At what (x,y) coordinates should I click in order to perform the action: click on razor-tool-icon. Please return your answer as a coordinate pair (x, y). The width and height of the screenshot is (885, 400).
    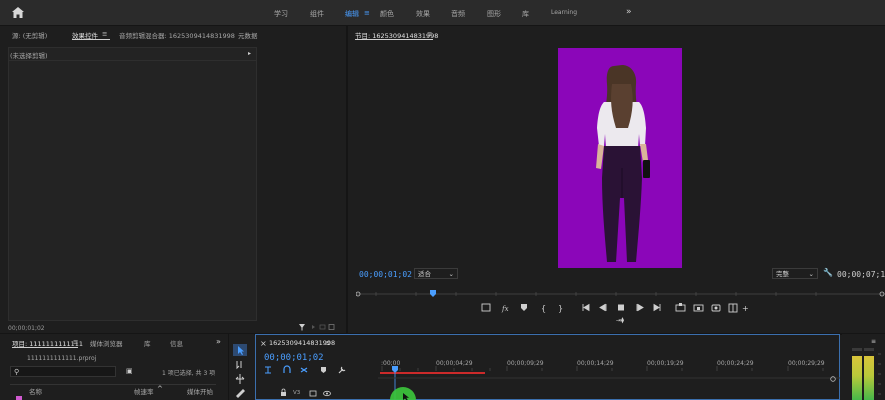
    Looking at the image, I should click on (240, 393).